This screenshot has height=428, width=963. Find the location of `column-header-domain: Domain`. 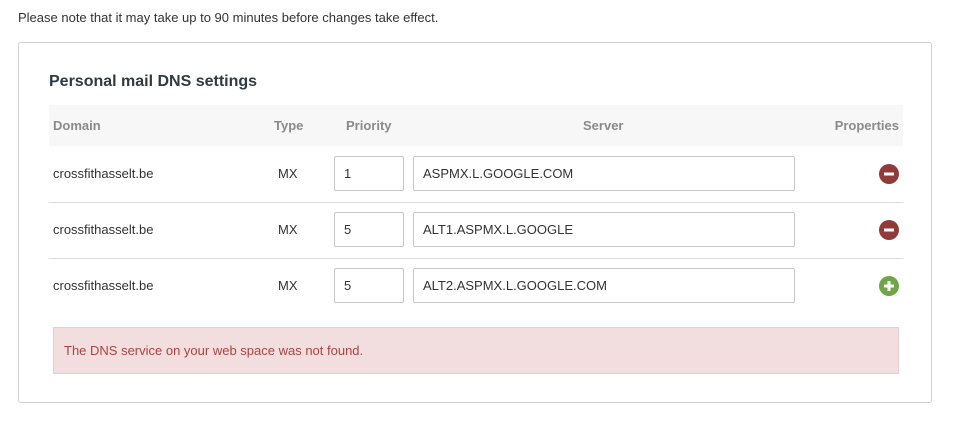

column-header-domain: Domain is located at coordinates (77, 125).